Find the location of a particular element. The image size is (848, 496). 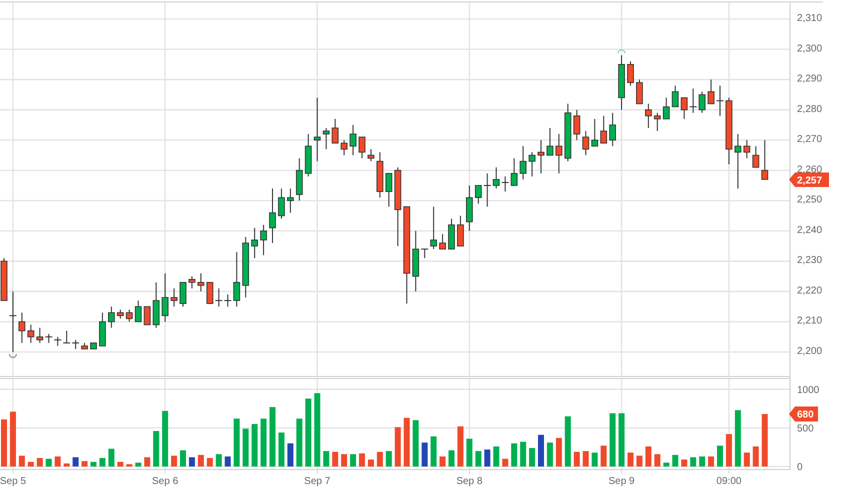

axis-label: 2,210 is located at coordinates (809, 321).